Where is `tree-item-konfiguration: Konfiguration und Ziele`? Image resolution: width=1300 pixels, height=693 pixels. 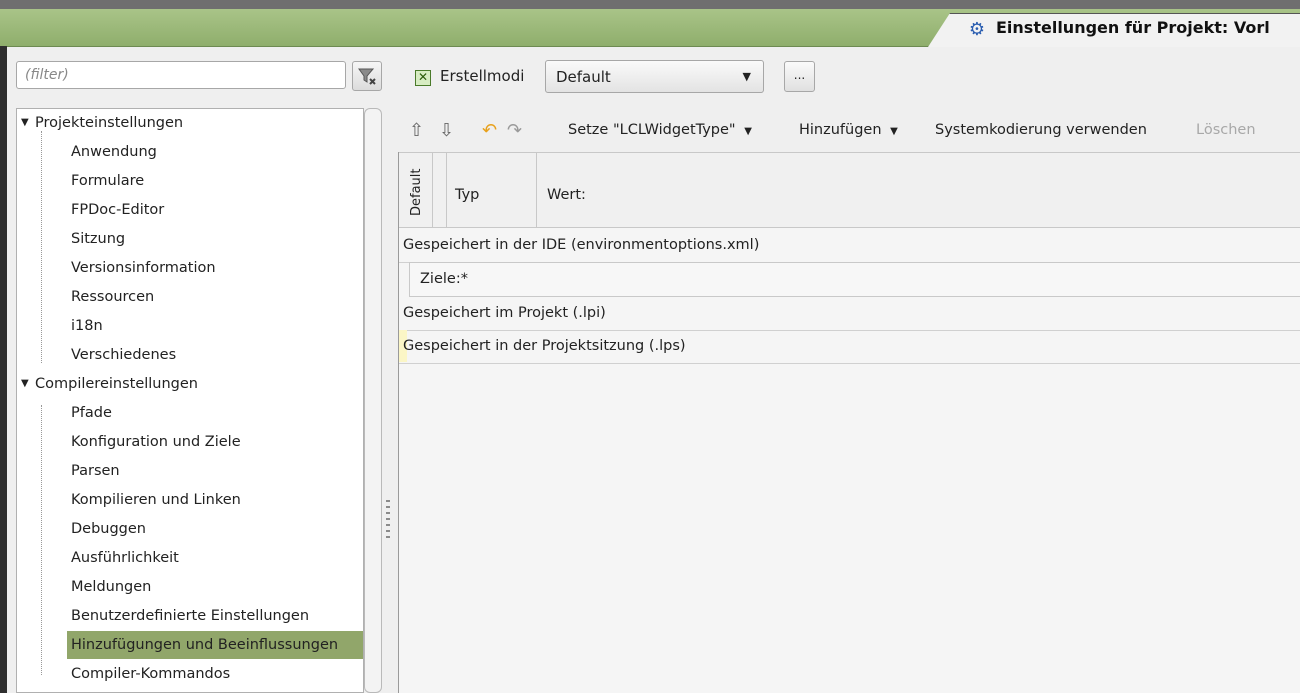
tree-item-konfiguration: Konfiguration und Ziele is located at coordinates (129, 442).